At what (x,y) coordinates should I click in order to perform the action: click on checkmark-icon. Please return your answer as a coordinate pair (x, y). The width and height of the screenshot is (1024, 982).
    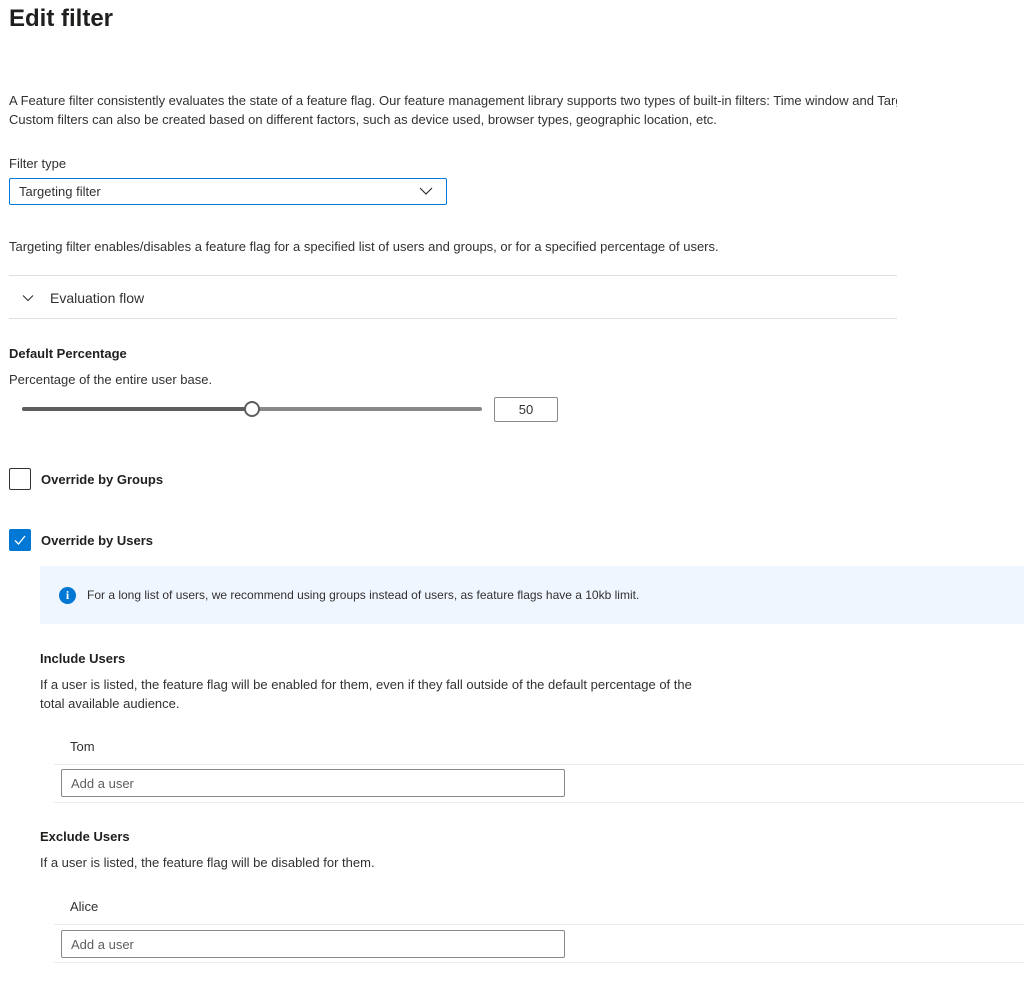
    Looking at the image, I should click on (20, 540).